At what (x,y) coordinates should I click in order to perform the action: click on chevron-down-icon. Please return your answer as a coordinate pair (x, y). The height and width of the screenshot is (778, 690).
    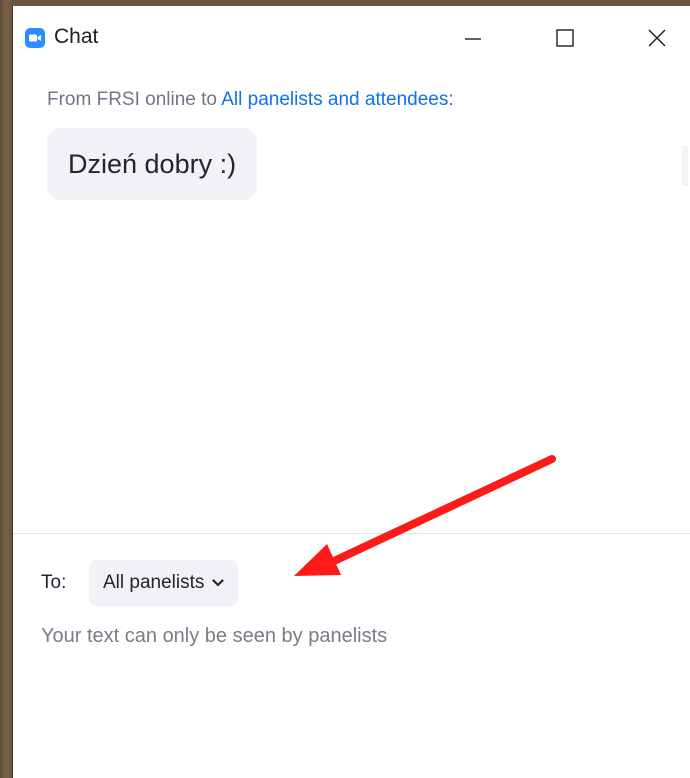
    Looking at the image, I should click on (218, 583).